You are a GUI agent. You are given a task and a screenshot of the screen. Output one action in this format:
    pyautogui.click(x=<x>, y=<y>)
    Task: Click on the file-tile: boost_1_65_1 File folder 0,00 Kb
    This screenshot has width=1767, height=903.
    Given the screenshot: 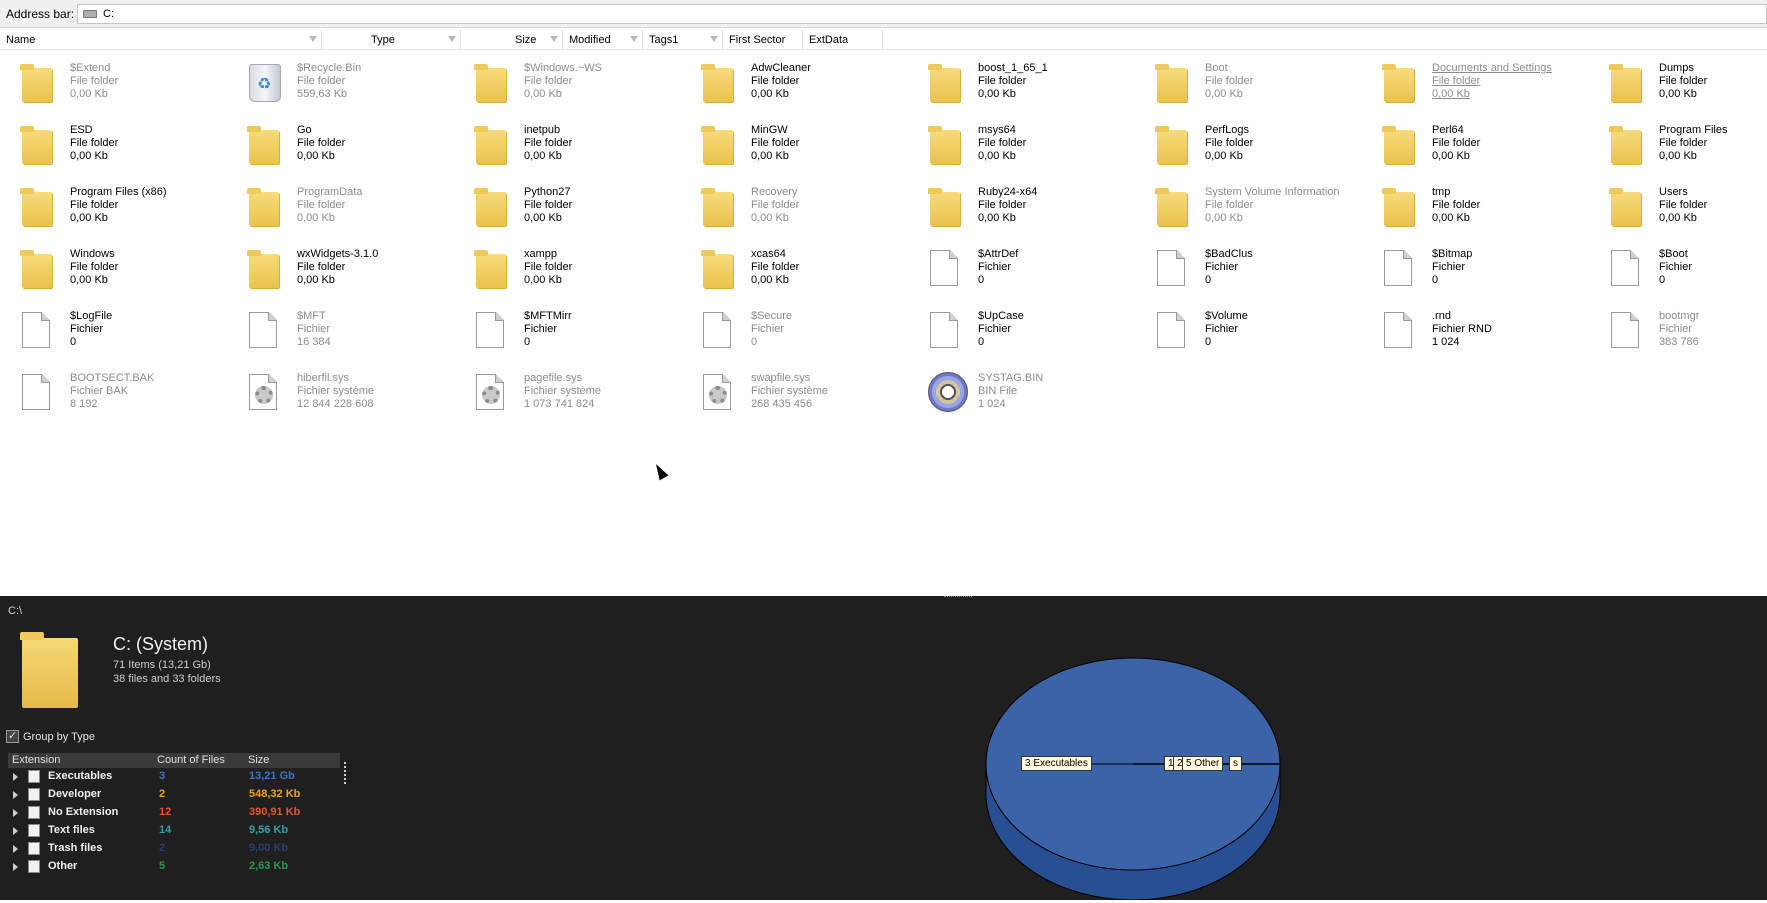 What is the action you would take?
    pyautogui.click(x=1018, y=85)
    